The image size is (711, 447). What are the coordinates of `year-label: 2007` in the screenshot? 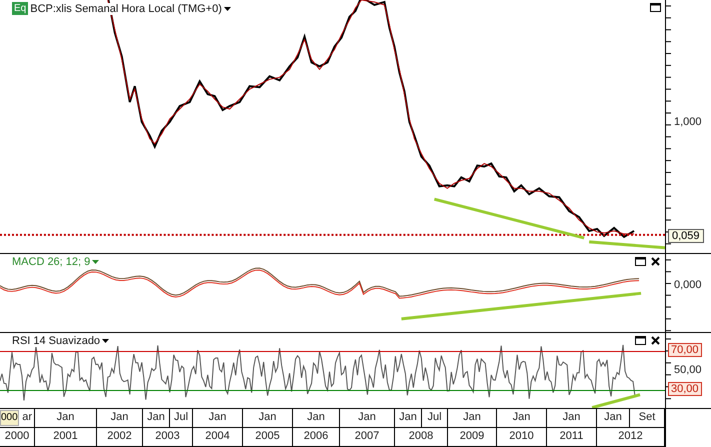 It's located at (367, 437).